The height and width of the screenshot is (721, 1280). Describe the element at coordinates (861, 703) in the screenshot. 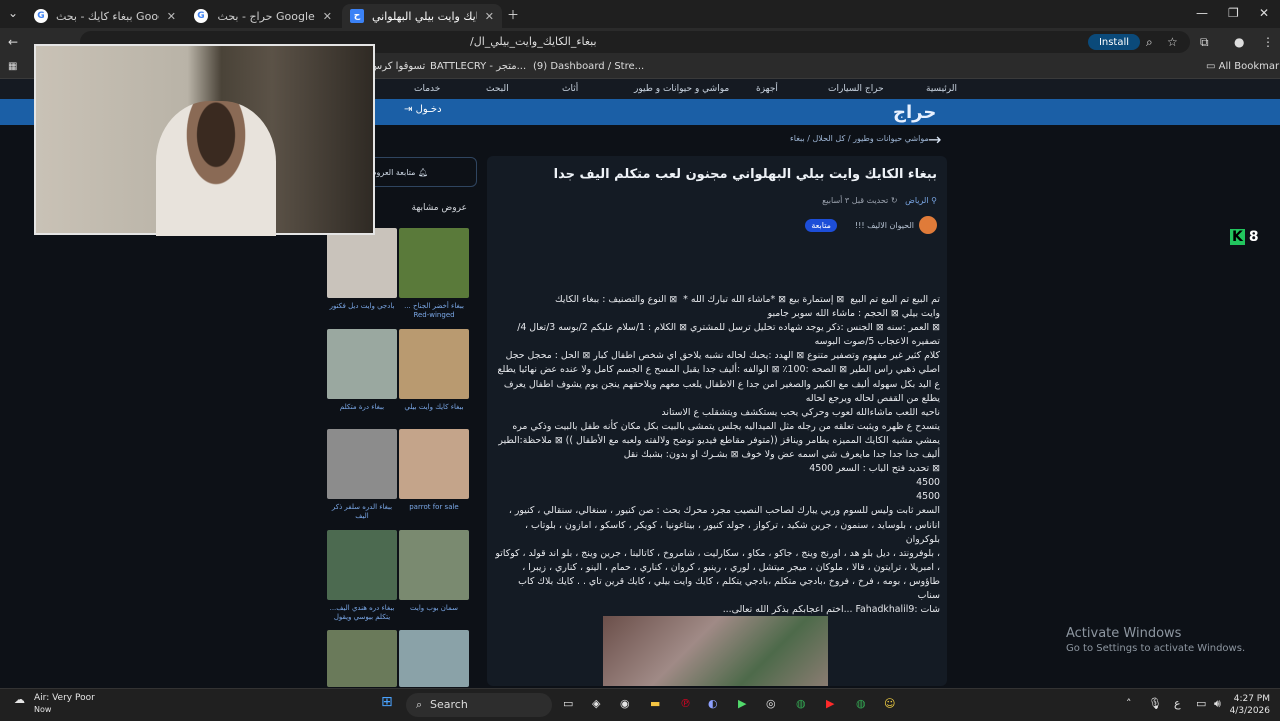

I see `chrome-active-icon: ◍` at that location.